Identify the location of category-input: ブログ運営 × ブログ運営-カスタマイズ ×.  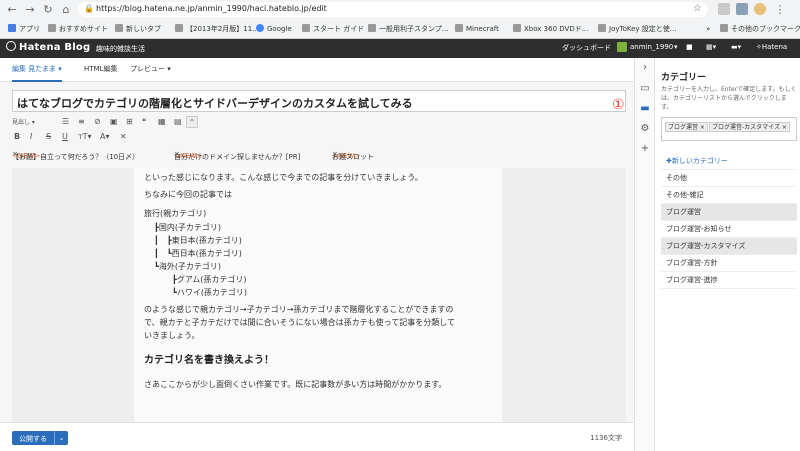
(729, 129).